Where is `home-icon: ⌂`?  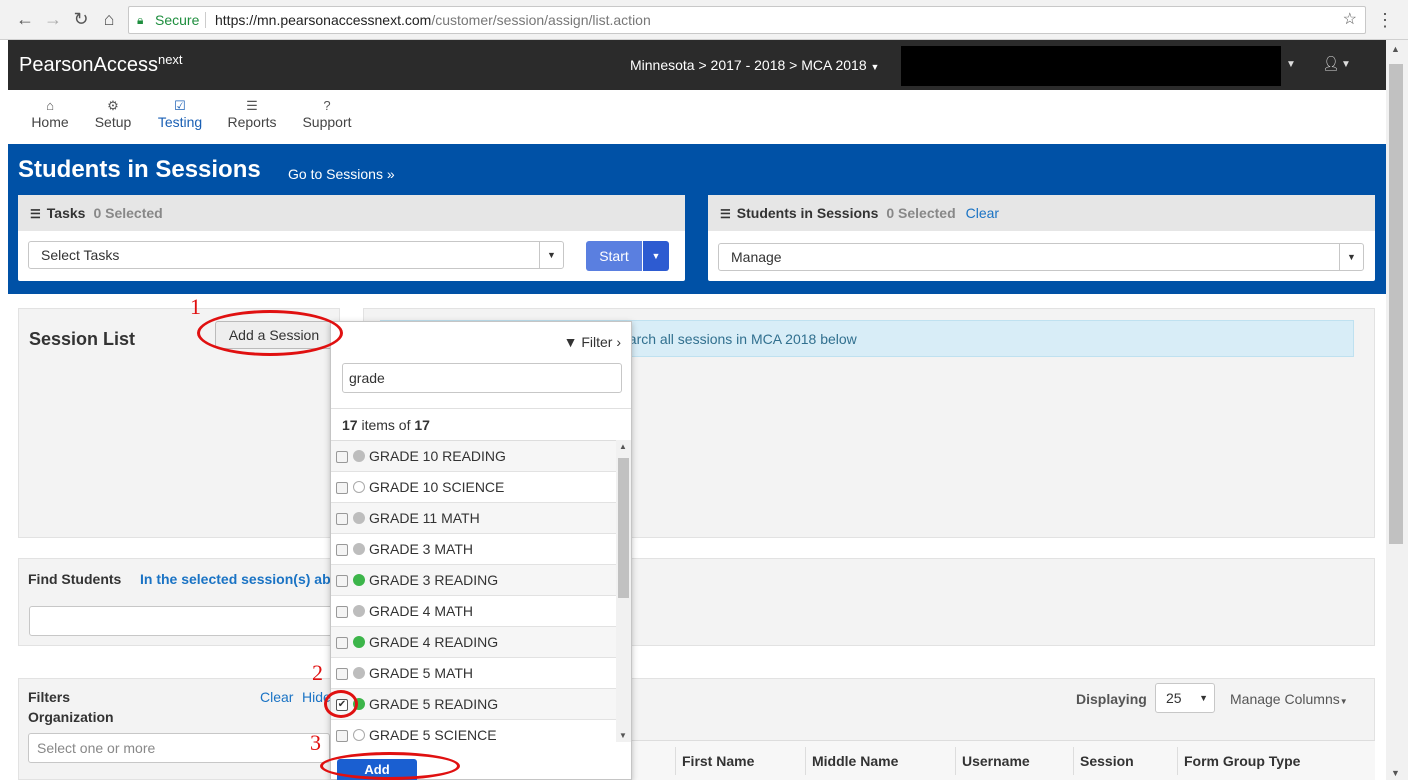
home-icon: ⌂ is located at coordinates (50, 105).